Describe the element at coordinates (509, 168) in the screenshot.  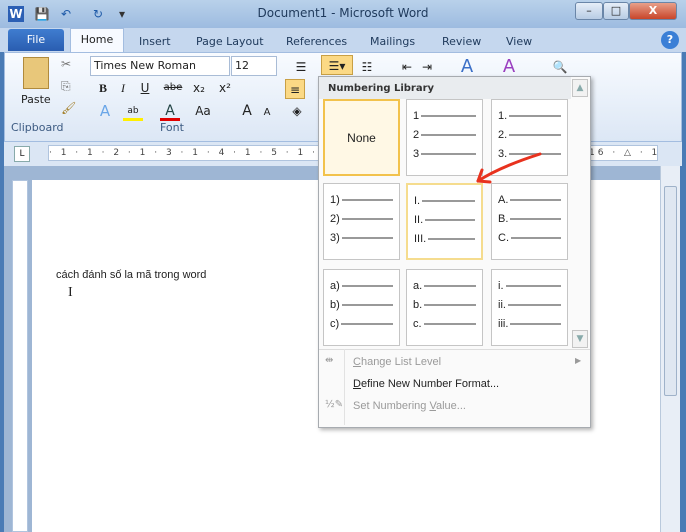
I see `annotation-arrow` at that location.